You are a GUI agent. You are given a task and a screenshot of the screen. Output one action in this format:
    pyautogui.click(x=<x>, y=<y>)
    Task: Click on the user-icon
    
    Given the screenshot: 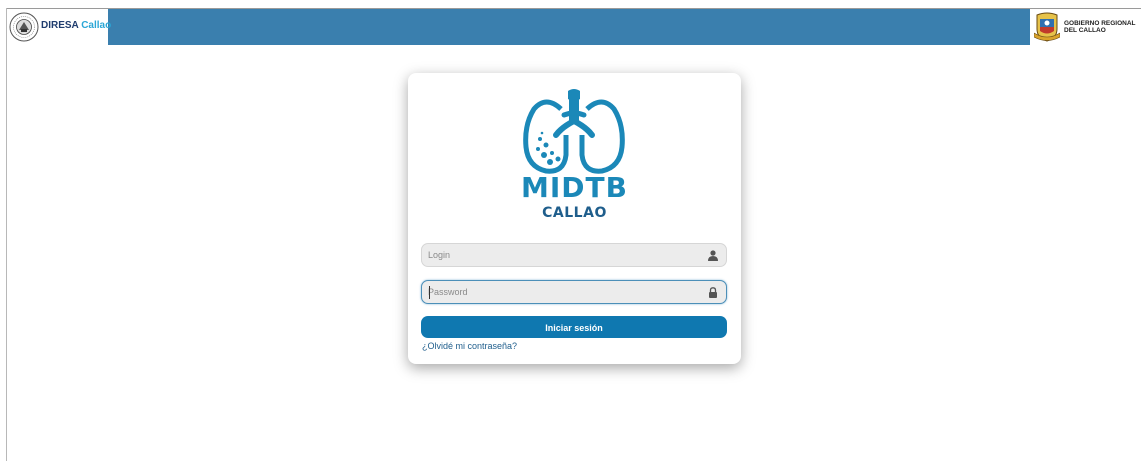 What is the action you would take?
    pyautogui.click(x=713, y=255)
    